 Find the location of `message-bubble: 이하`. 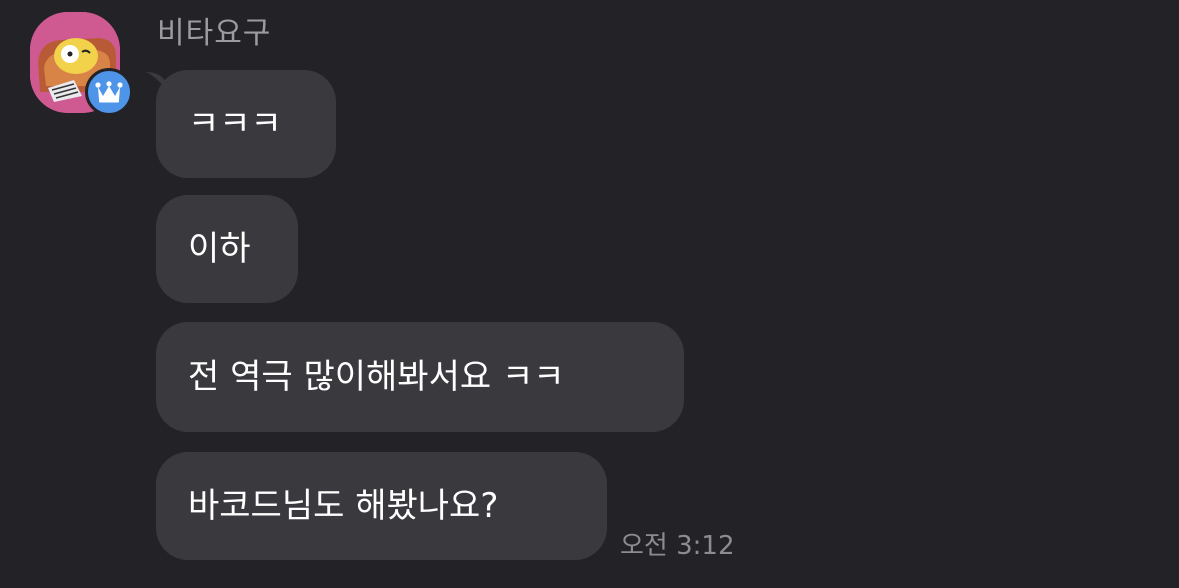

message-bubble: 이하 is located at coordinates (227, 249).